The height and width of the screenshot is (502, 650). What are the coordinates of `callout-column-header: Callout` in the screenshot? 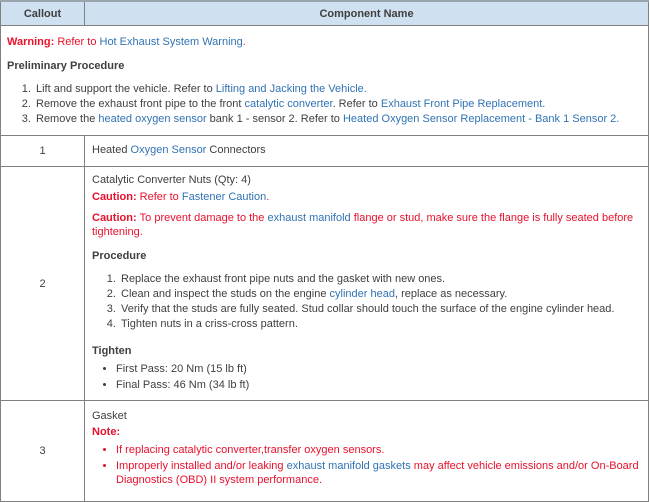 It's located at (42, 13).